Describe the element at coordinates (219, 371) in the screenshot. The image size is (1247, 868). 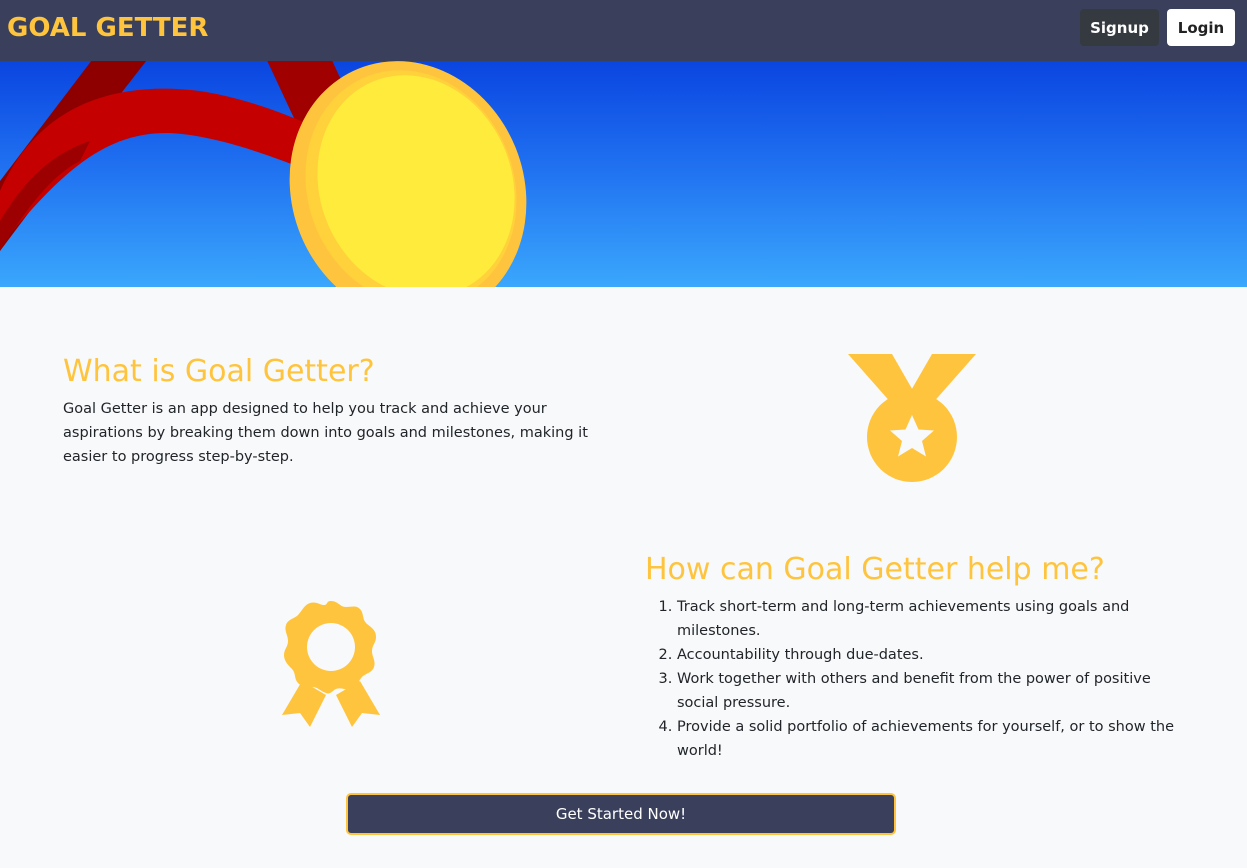
I see `about-heading: What is Goal Getter?` at that location.